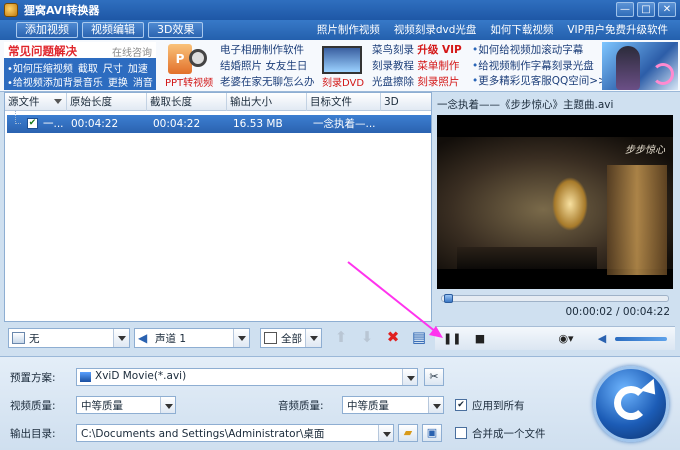 Image resolution: width=680 pixels, height=450 pixels. I want to click on column-header-source: 源文件, so click(36, 102).